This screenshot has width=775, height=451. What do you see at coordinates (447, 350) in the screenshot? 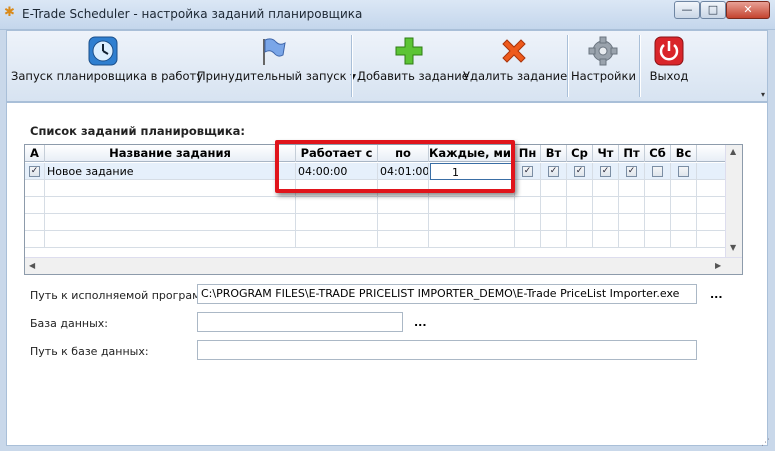
I see `database-path-input` at bounding box center [447, 350].